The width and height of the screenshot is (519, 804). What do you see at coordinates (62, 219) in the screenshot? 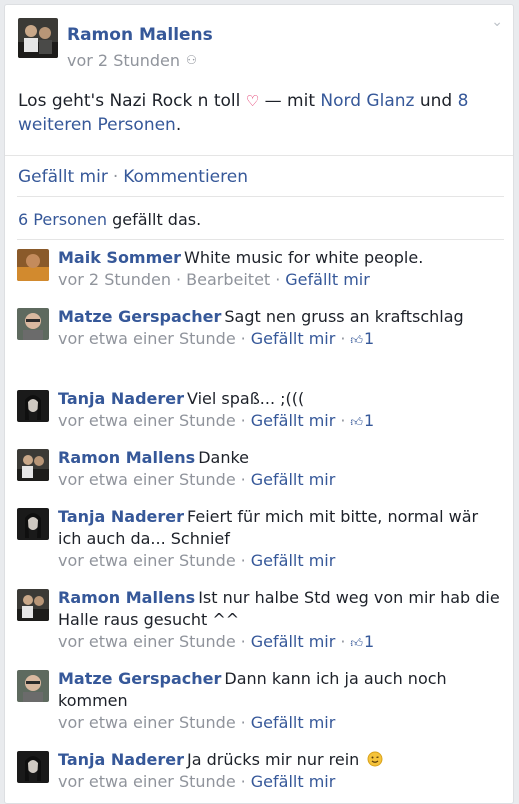
I see `likers-link: 6 Personen` at bounding box center [62, 219].